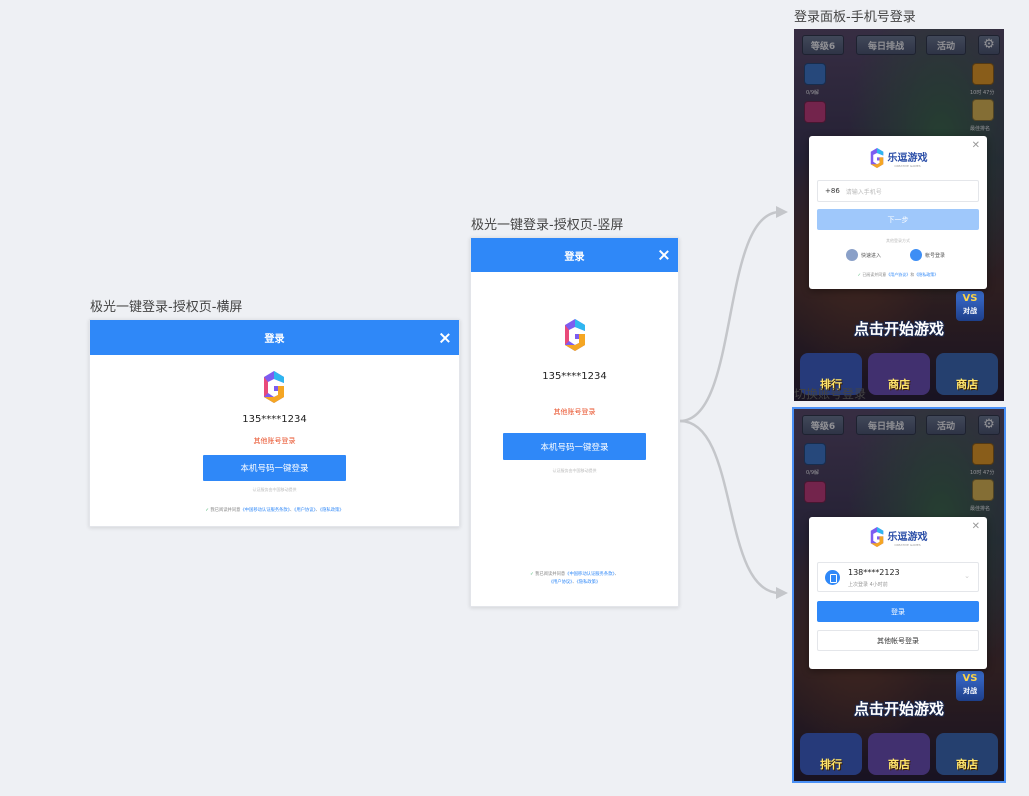 This screenshot has height=796, width=1029. What do you see at coordinates (616, 574) in the screenshot?
I see `agree-sep: 、` at bounding box center [616, 574].